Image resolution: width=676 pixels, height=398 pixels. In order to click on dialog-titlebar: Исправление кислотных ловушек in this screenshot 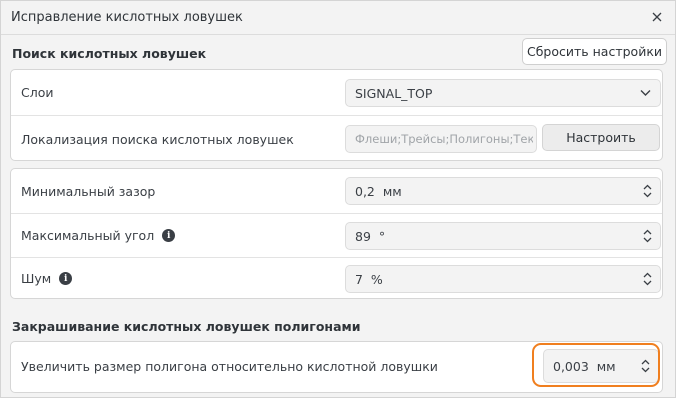, I will do `click(338, 18)`.